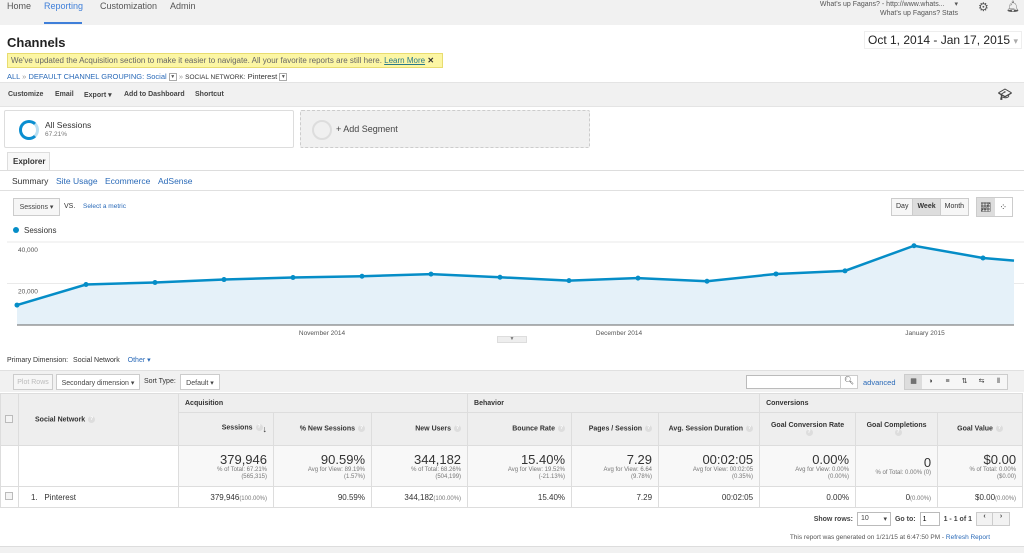  Describe the element at coordinates (552, 476) in the screenshot. I see `total-sub2: (-21.13%)` at that location.